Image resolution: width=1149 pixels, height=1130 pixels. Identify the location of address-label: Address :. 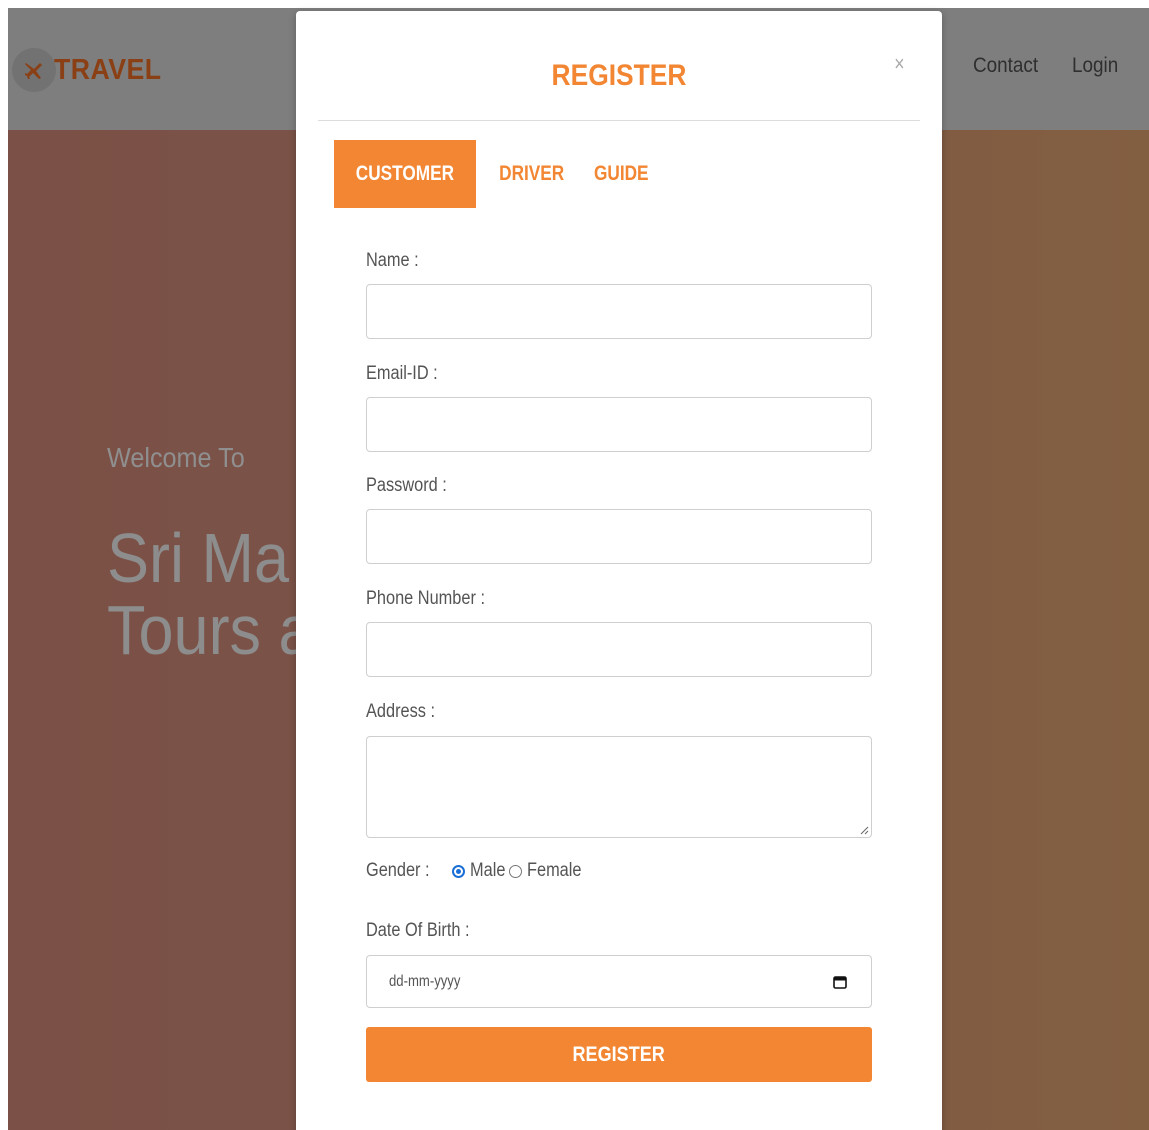
(401, 711).